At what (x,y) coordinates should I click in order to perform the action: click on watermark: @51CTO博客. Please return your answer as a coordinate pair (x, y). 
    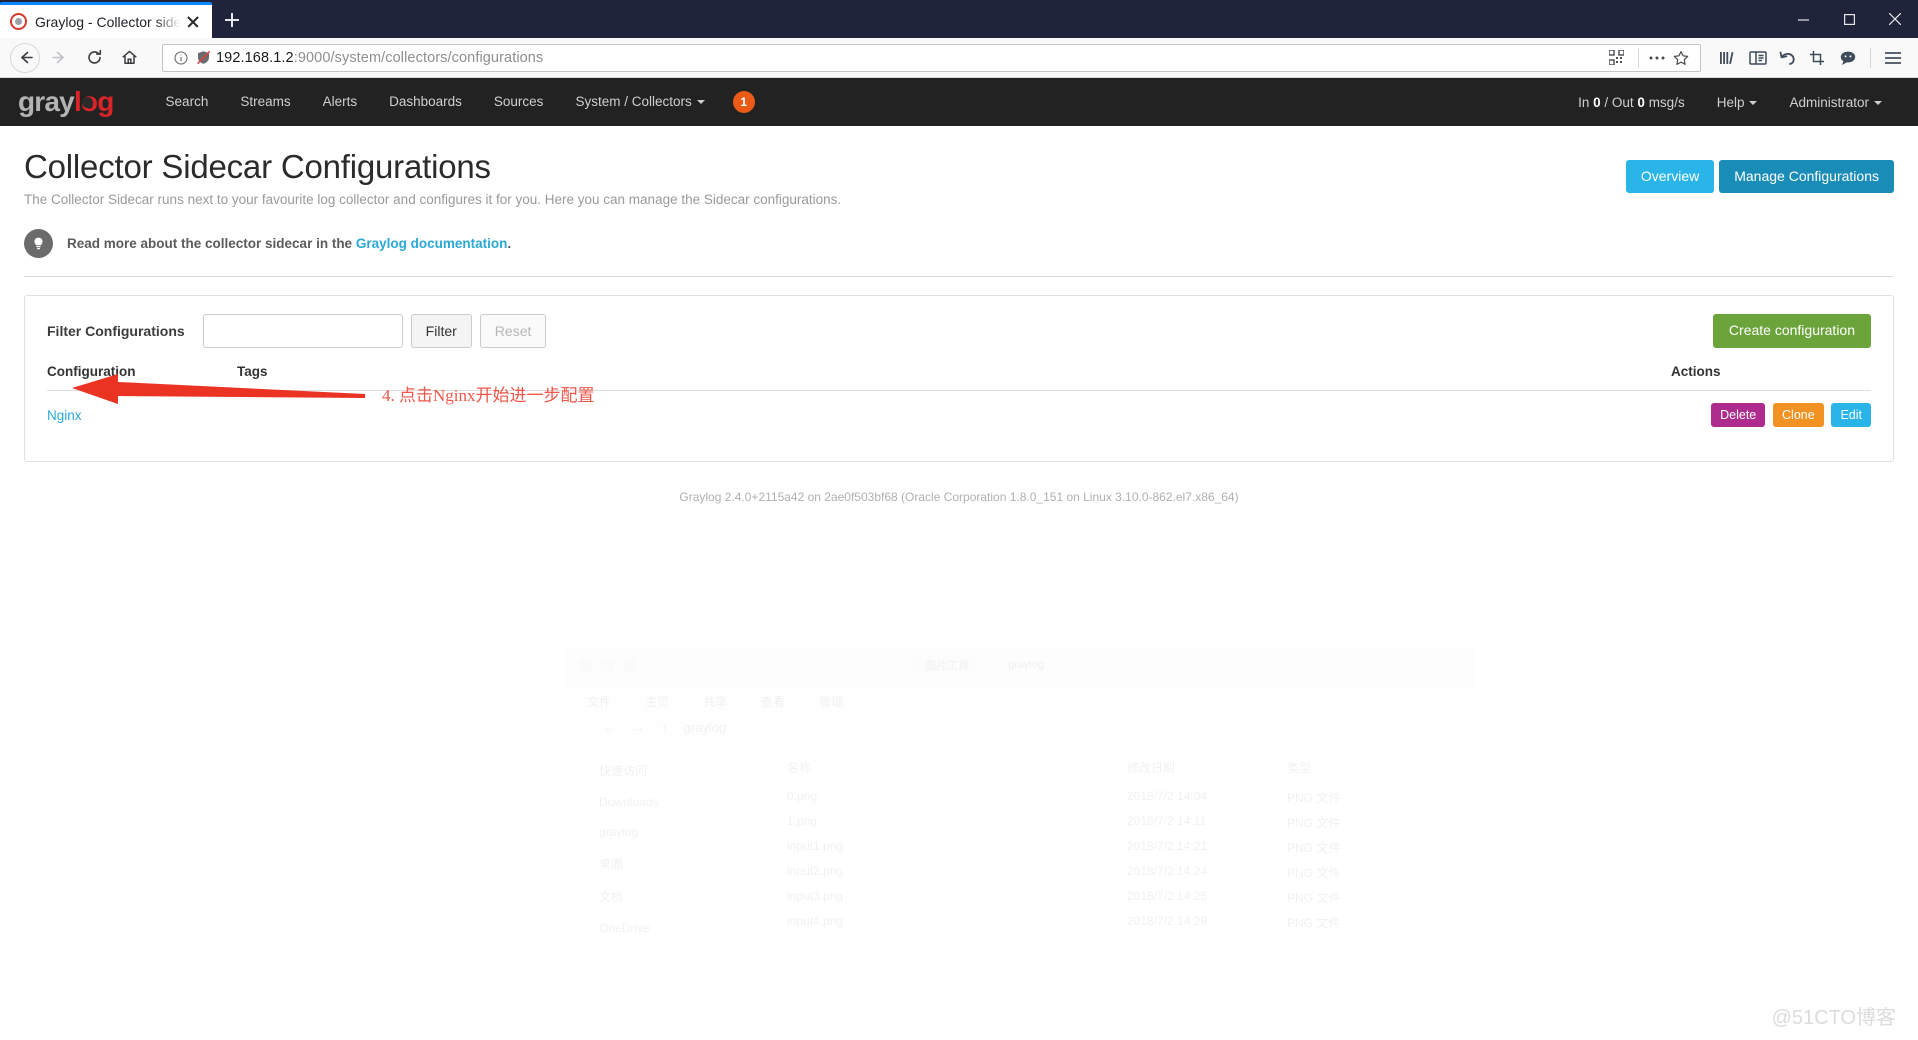
    Looking at the image, I should click on (1833, 1018).